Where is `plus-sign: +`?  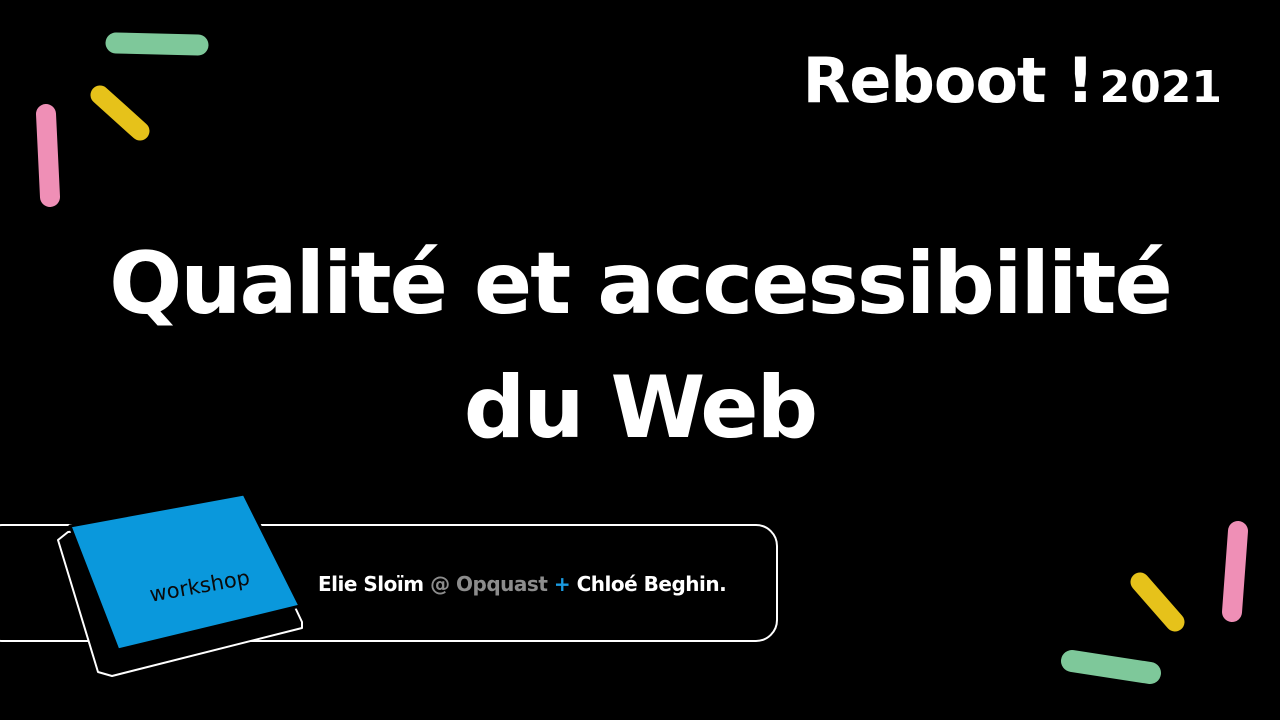
plus-sign: + is located at coordinates (562, 584).